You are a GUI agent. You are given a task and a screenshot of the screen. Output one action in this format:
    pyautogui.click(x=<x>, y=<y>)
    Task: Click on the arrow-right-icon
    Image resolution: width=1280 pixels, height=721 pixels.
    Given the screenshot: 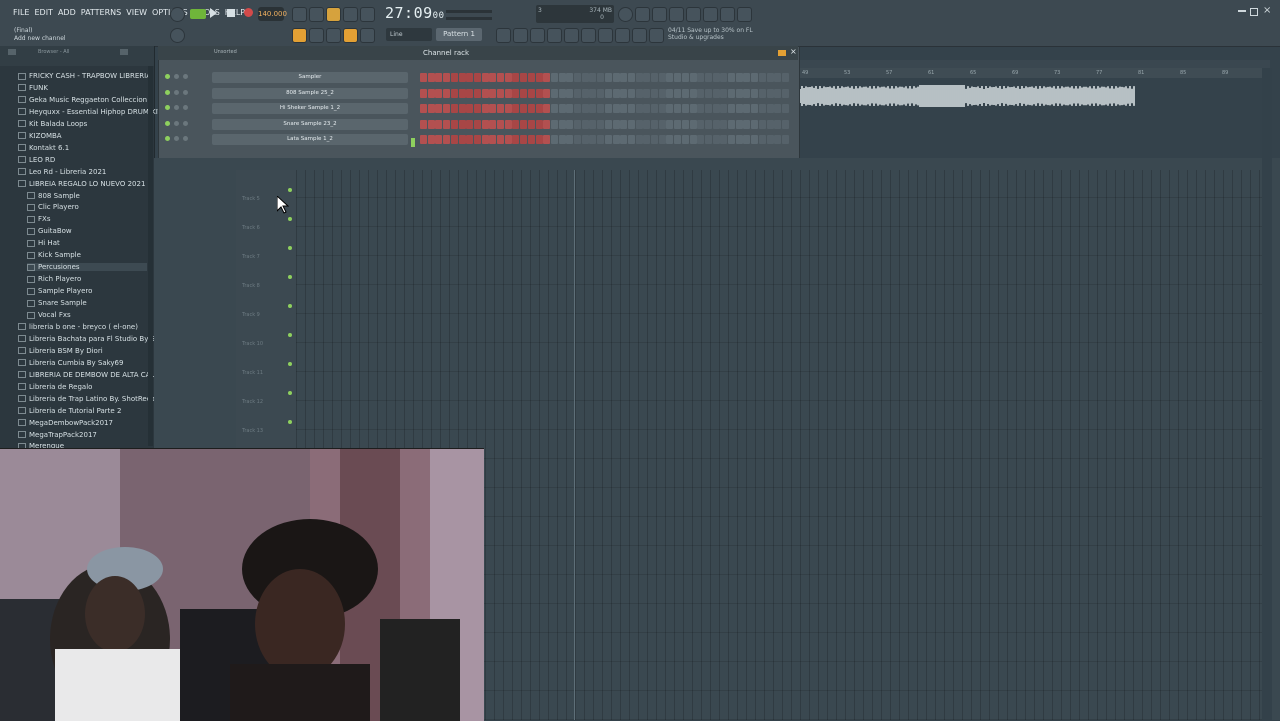 What is the action you would take?
    pyautogui.click(x=316, y=35)
    